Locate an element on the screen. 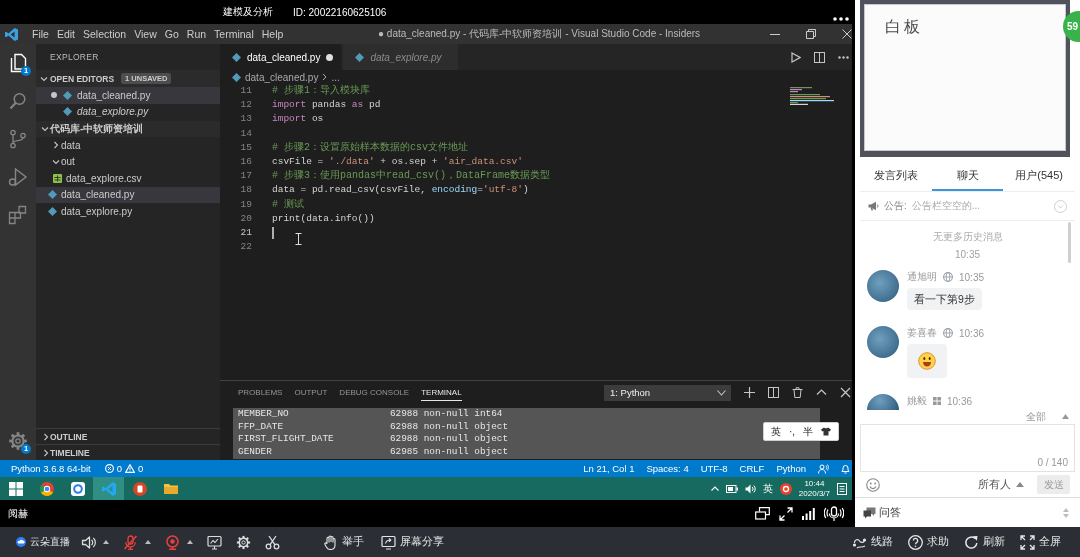 The image size is (1080, 557). start-icon is located at coordinates (15, 488).